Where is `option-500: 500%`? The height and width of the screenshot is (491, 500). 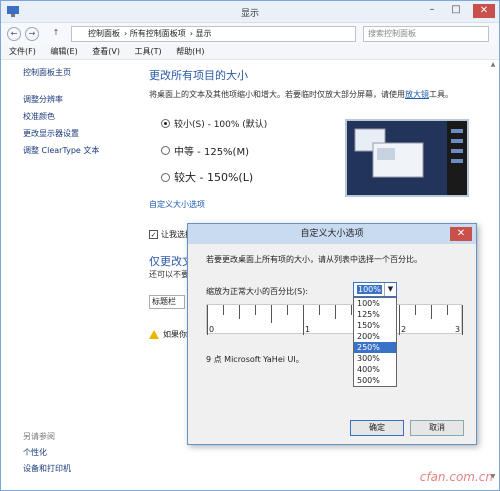 option-500: 500% is located at coordinates (375, 380).